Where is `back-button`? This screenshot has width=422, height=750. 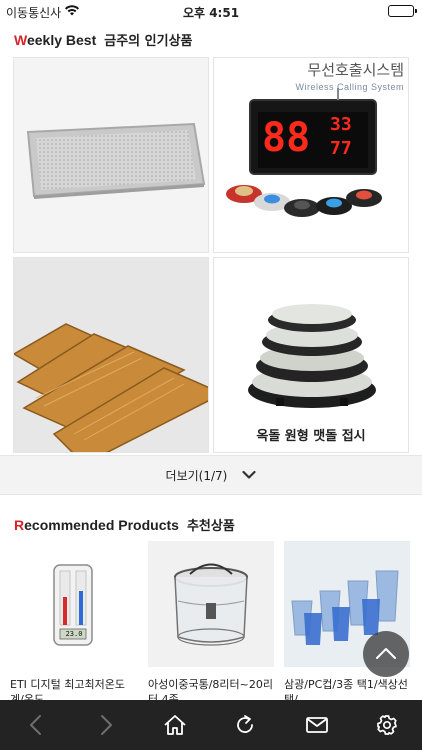
back-button is located at coordinates (37, 725).